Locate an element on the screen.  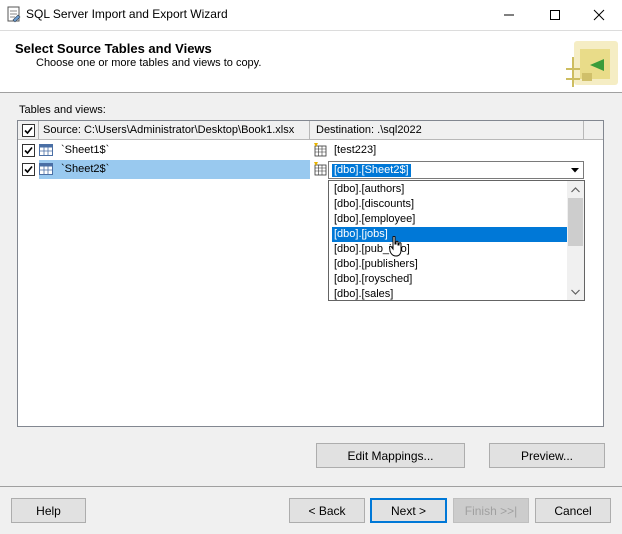
wizard-app-icon is located at coordinates (14, 14).